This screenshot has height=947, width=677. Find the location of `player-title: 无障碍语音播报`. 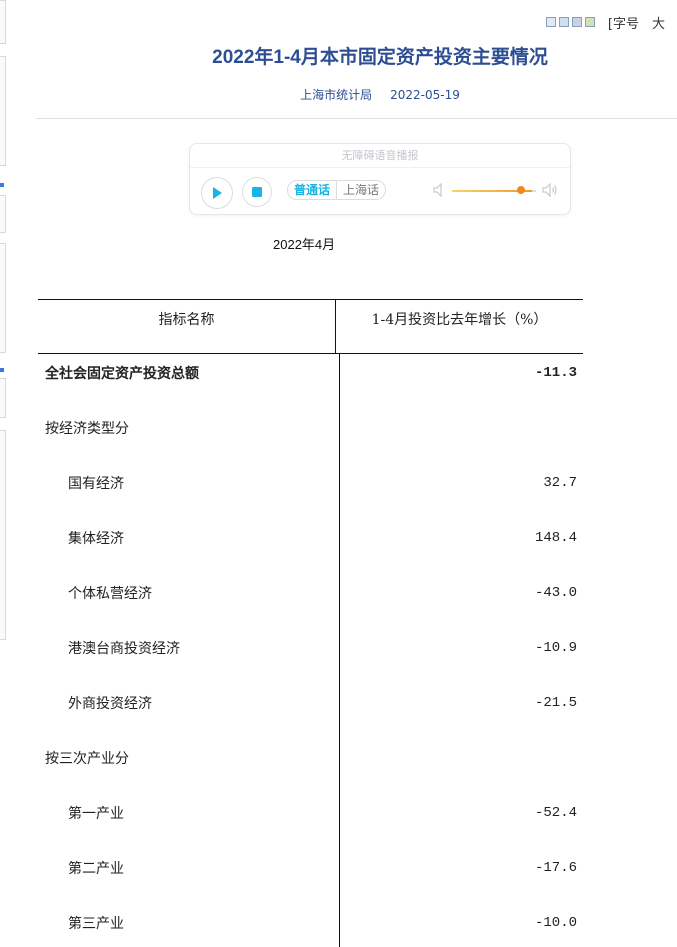

player-title: 无障碍语音播报 is located at coordinates (380, 156).